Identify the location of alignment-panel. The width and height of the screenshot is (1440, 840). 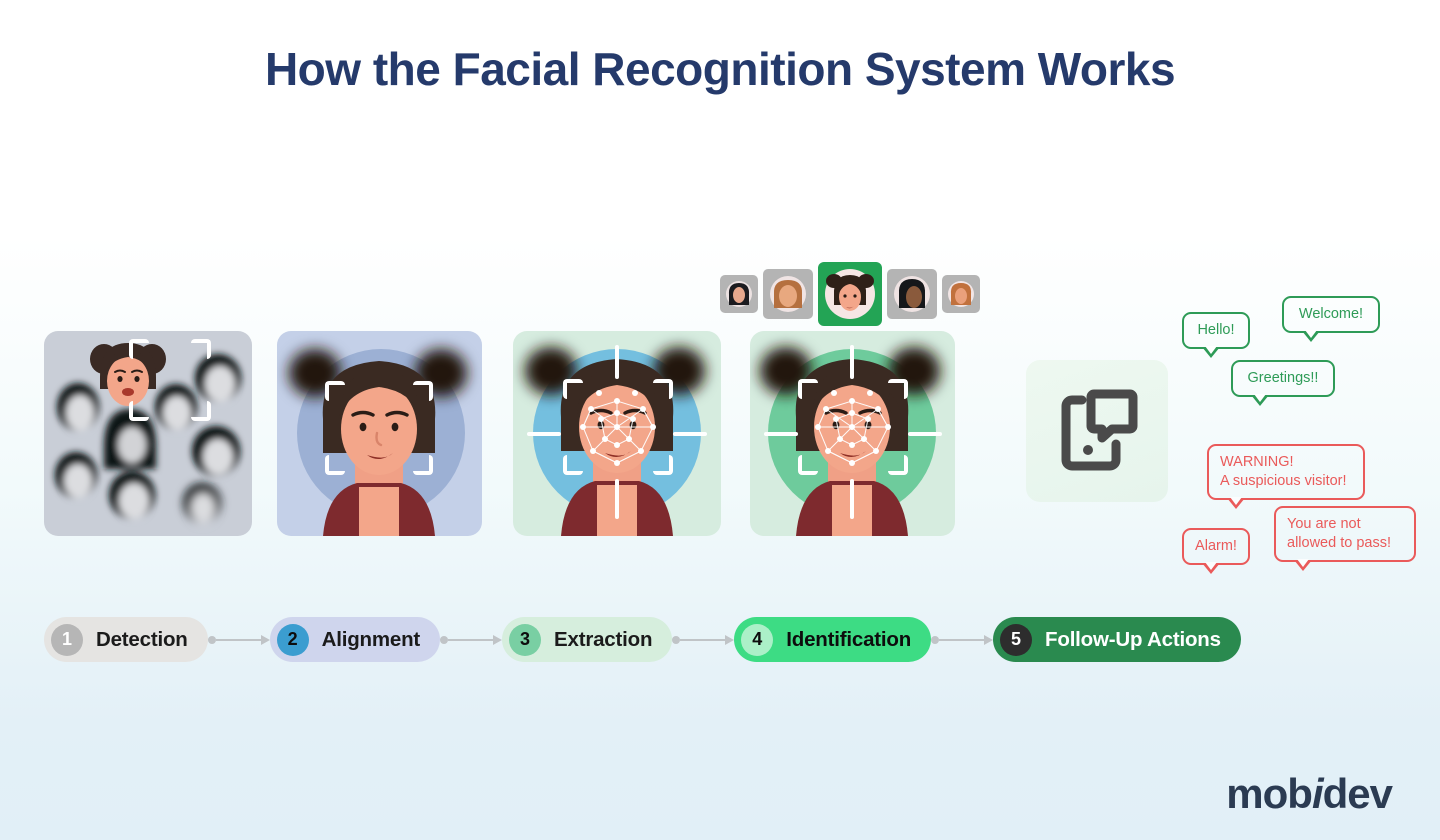
(379, 433).